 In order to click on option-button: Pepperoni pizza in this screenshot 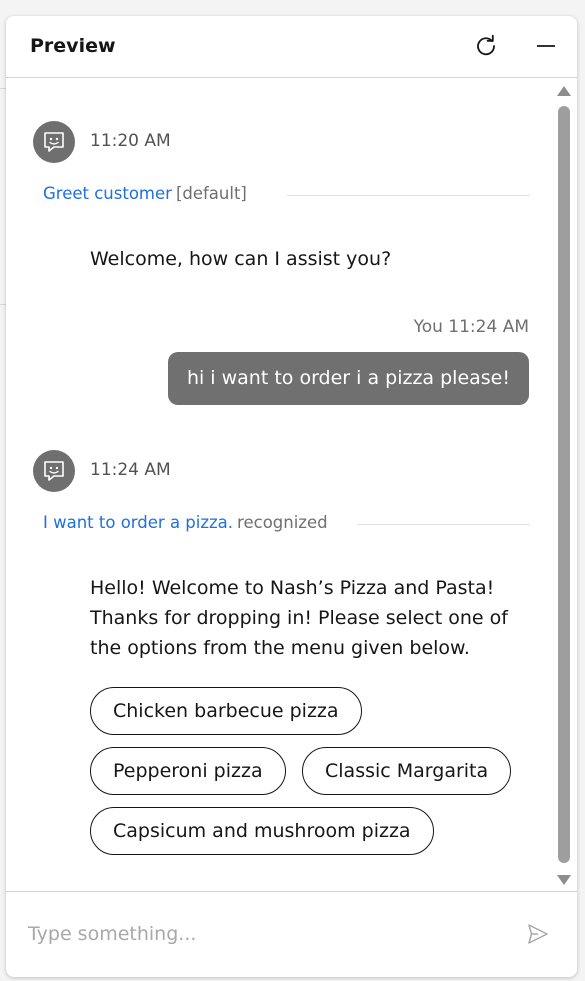, I will do `click(188, 771)`.